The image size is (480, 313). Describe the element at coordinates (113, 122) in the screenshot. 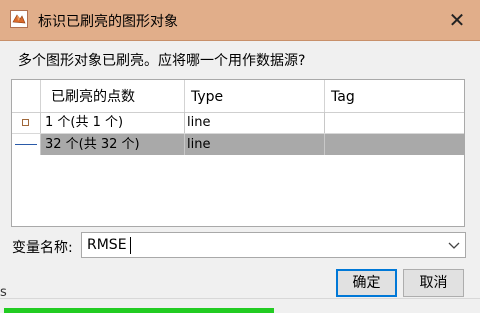

I see `count-cell: 1 个(共 1 个)` at that location.